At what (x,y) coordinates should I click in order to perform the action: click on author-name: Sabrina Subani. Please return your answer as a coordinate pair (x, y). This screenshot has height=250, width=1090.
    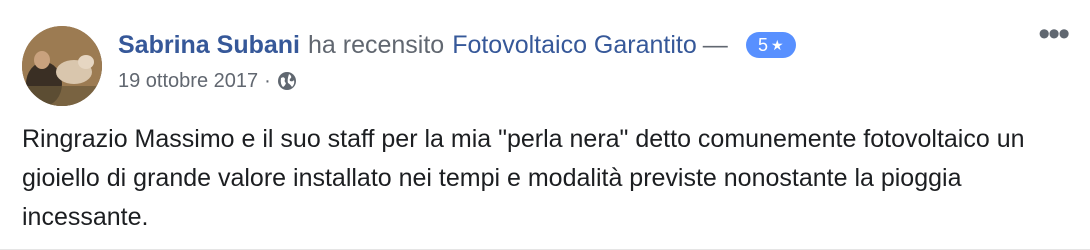
    Looking at the image, I should click on (209, 45).